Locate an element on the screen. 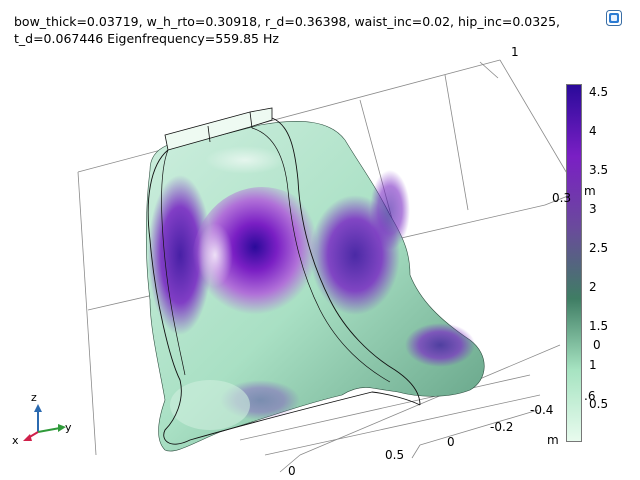 This screenshot has height=480, width=640. axis-tick-cb6: .6 is located at coordinates (590, 396).